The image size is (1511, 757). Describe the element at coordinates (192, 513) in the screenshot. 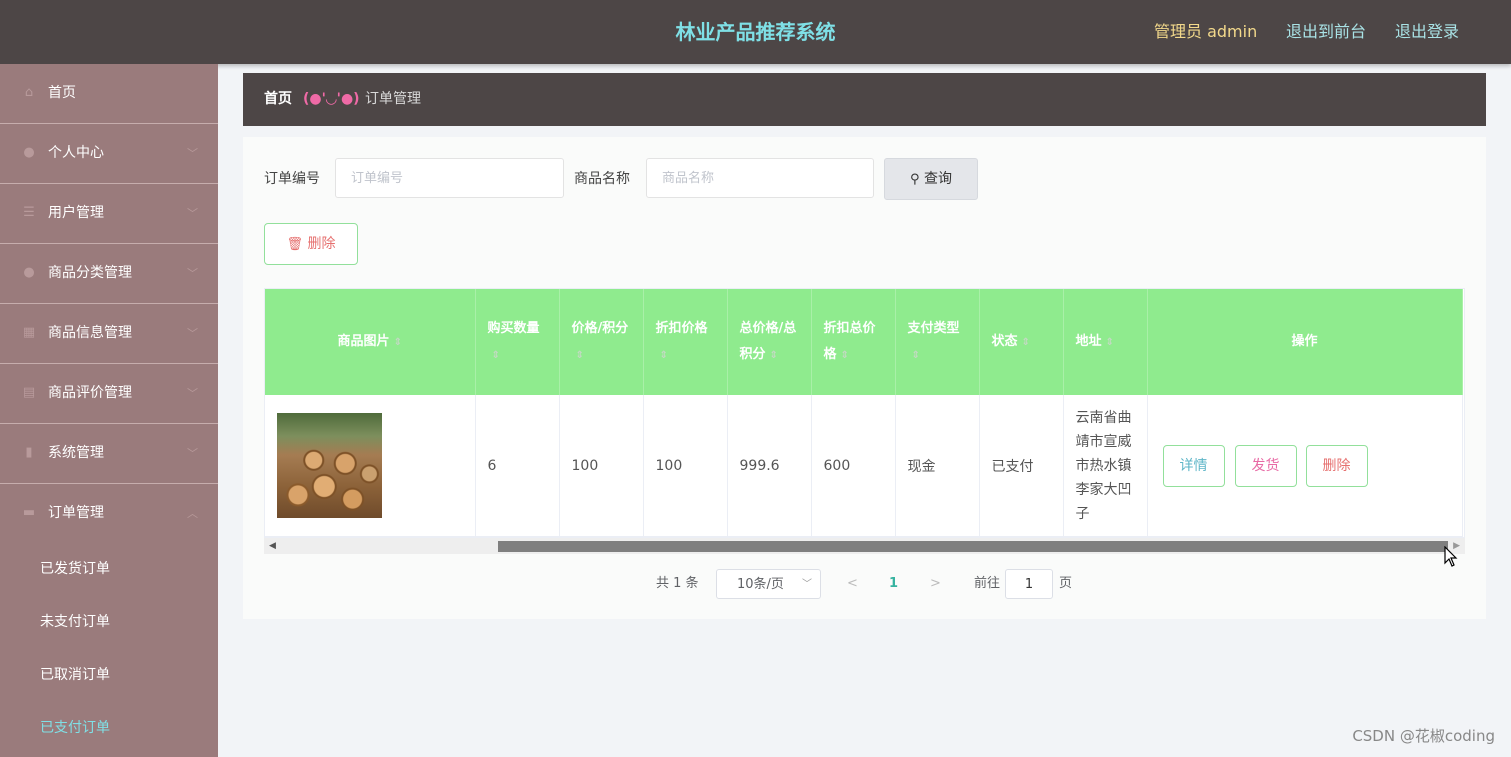

I see `chevron-up-icon: ︿` at that location.